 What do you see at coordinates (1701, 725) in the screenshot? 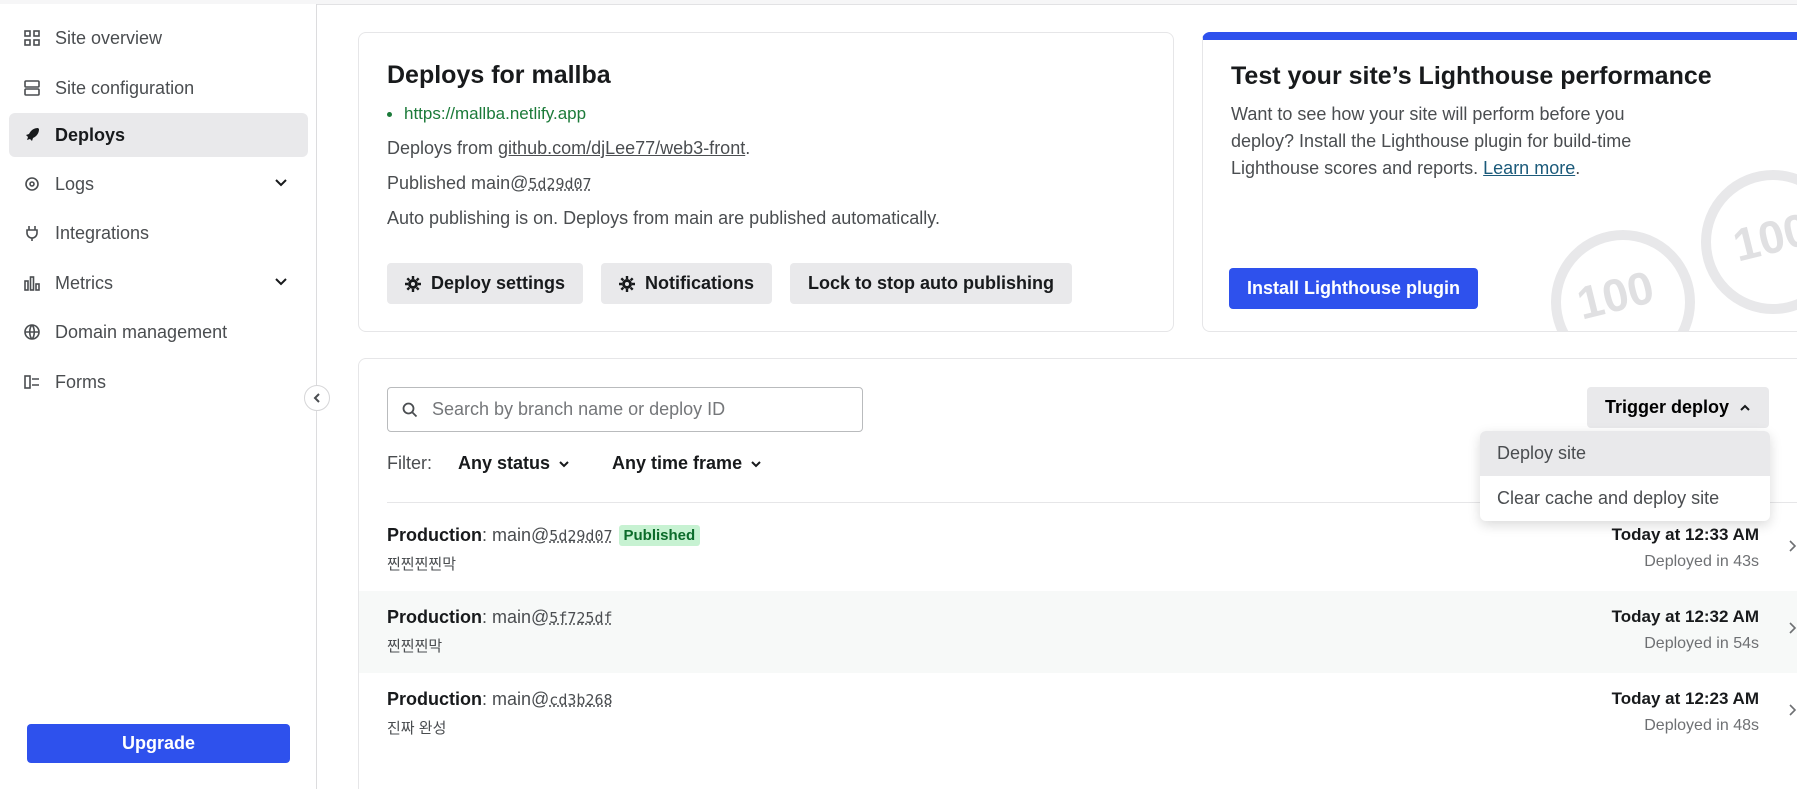
I see `deploy-duration: Deployed in 48s` at bounding box center [1701, 725].